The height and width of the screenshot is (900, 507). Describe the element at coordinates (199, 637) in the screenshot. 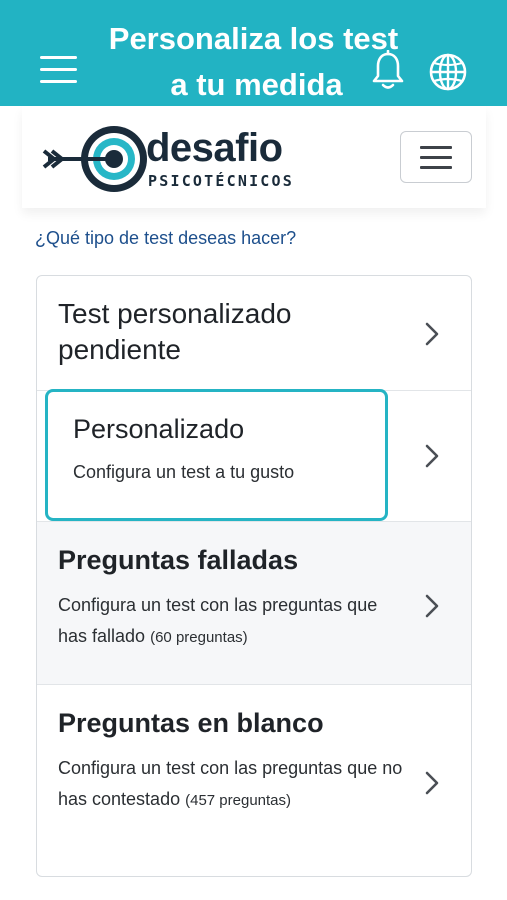

I see `option-question-count: (60 preguntas)` at that location.